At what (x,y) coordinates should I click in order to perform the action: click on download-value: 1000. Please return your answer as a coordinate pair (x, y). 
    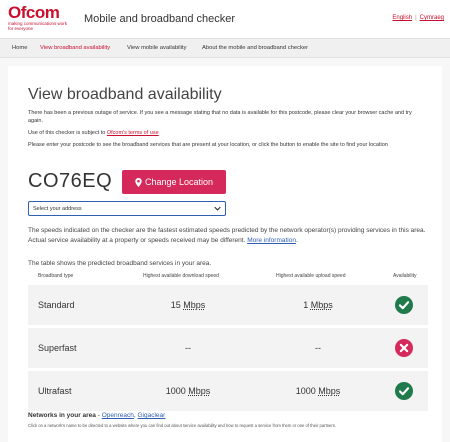
    Looking at the image, I should click on (175, 391).